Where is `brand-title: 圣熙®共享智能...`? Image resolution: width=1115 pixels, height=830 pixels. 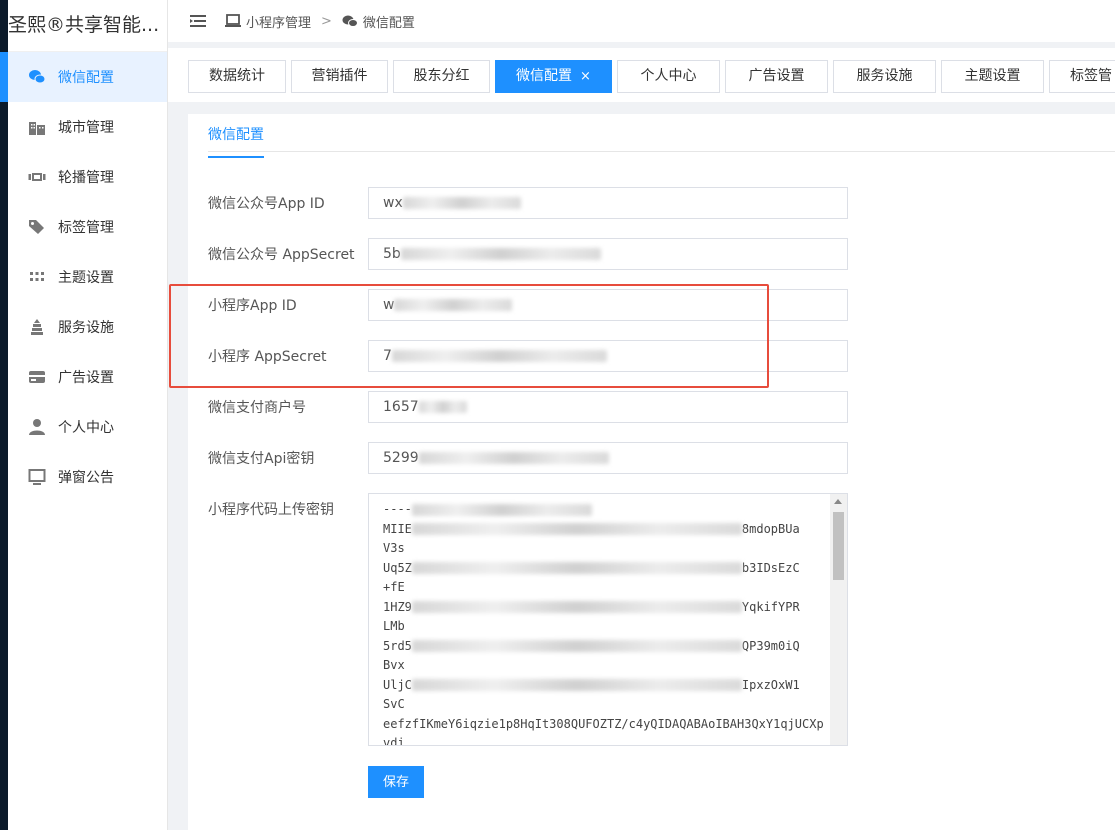 brand-title: 圣熙®共享智能... is located at coordinates (87, 26).